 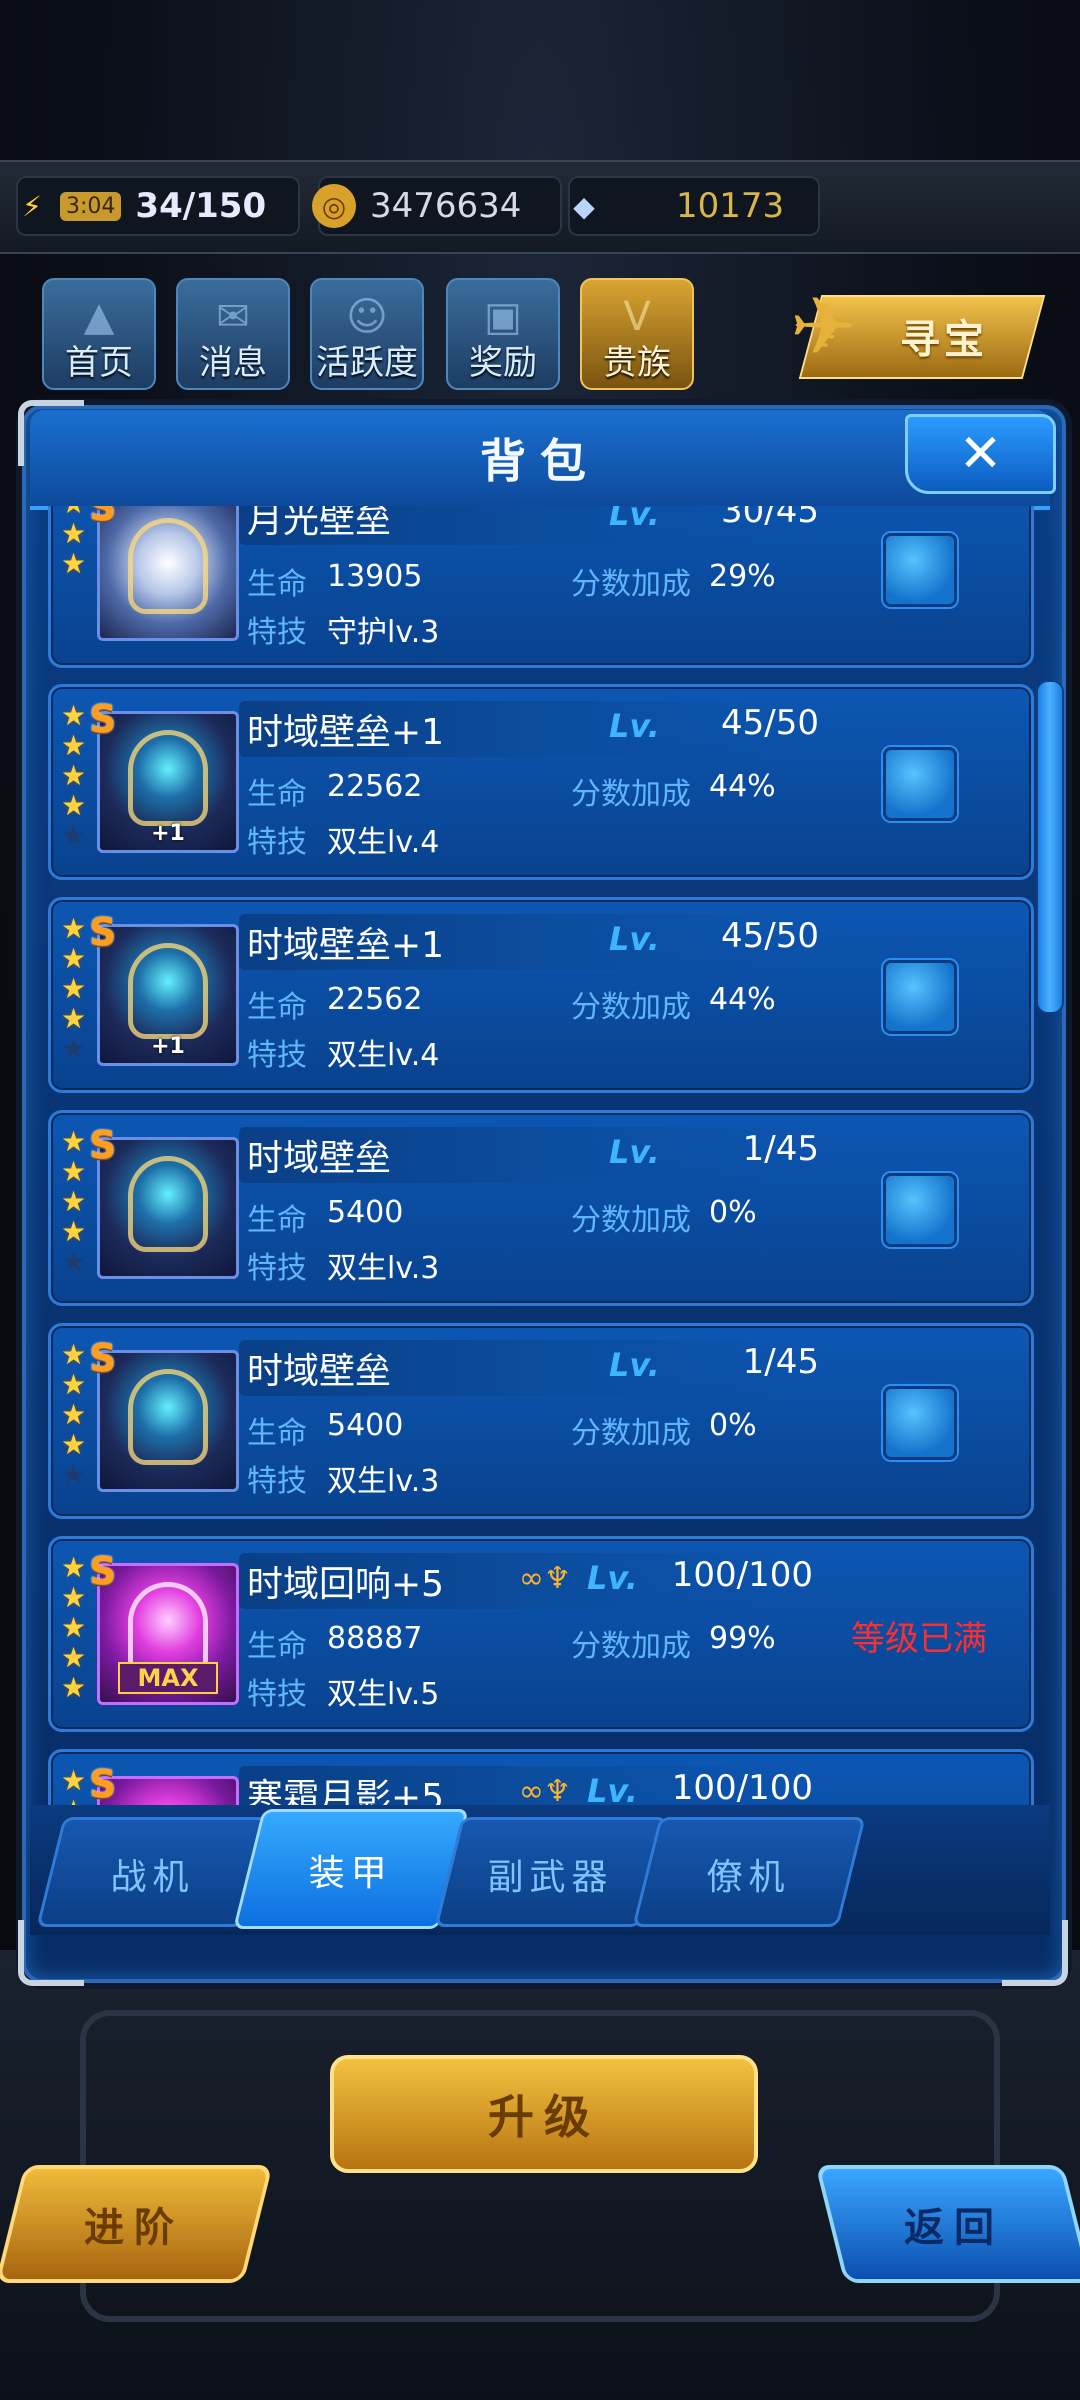 I want to click on nav-message-button: ✉ 消息, so click(x=233, y=334).